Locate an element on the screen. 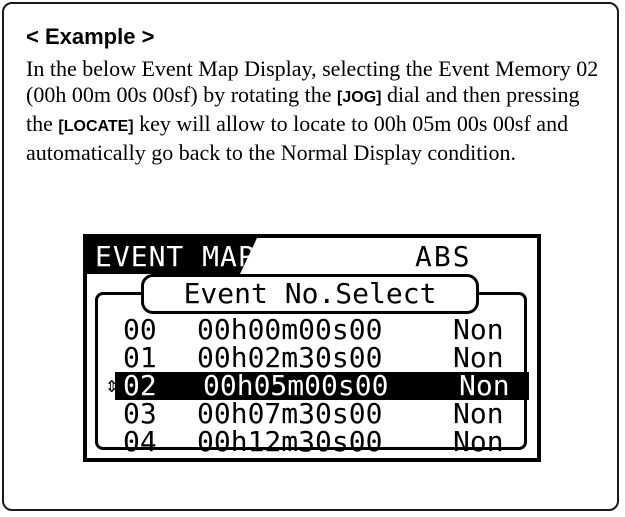 The height and width of the screenshot is (517, 625). lcd-subtitle-box: Event No.Select is located at coordinates (310, 294).